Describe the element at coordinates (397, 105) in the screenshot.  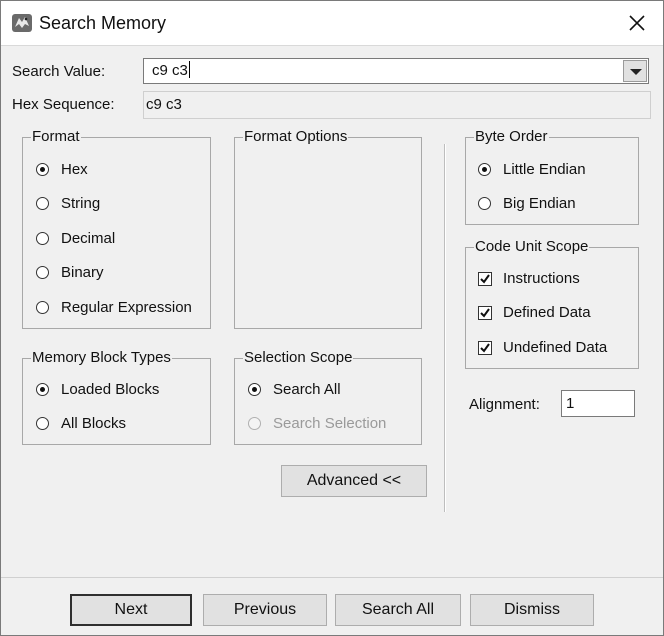
I see `hex-sequence-field: c9 c3` at that location.